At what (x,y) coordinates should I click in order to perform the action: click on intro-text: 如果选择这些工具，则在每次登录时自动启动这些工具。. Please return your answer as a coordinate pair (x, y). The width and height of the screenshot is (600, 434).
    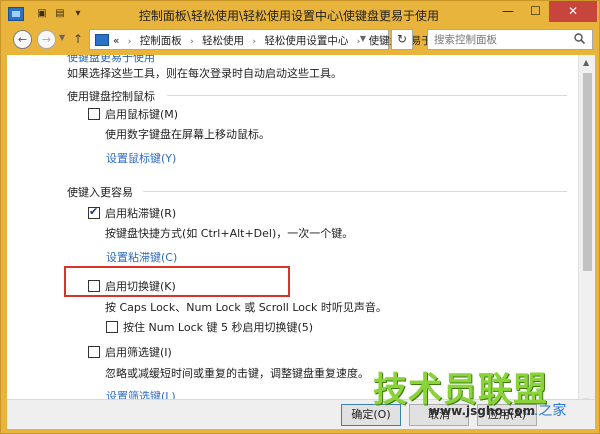
    Looking at the image, I should click on (204, 73).